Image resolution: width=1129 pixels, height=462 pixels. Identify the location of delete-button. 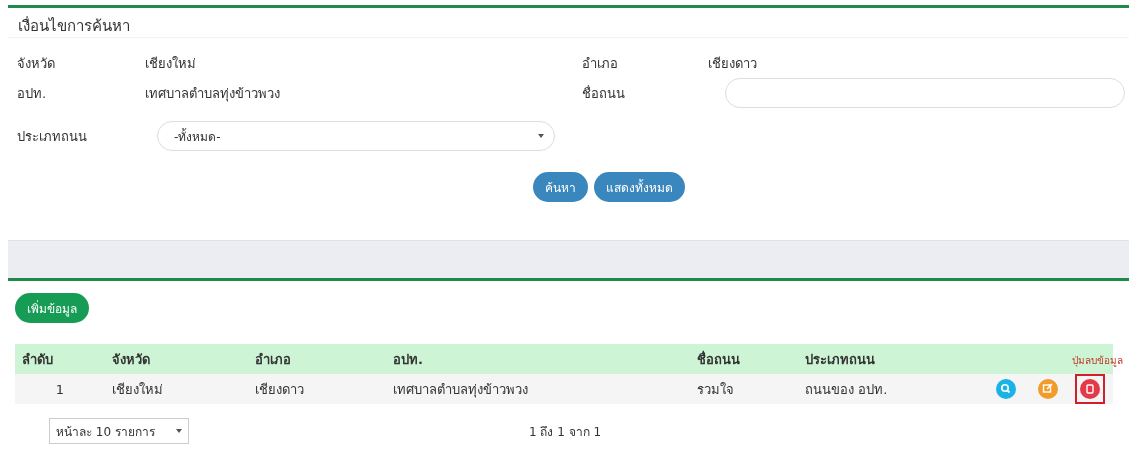
(1090, 389).